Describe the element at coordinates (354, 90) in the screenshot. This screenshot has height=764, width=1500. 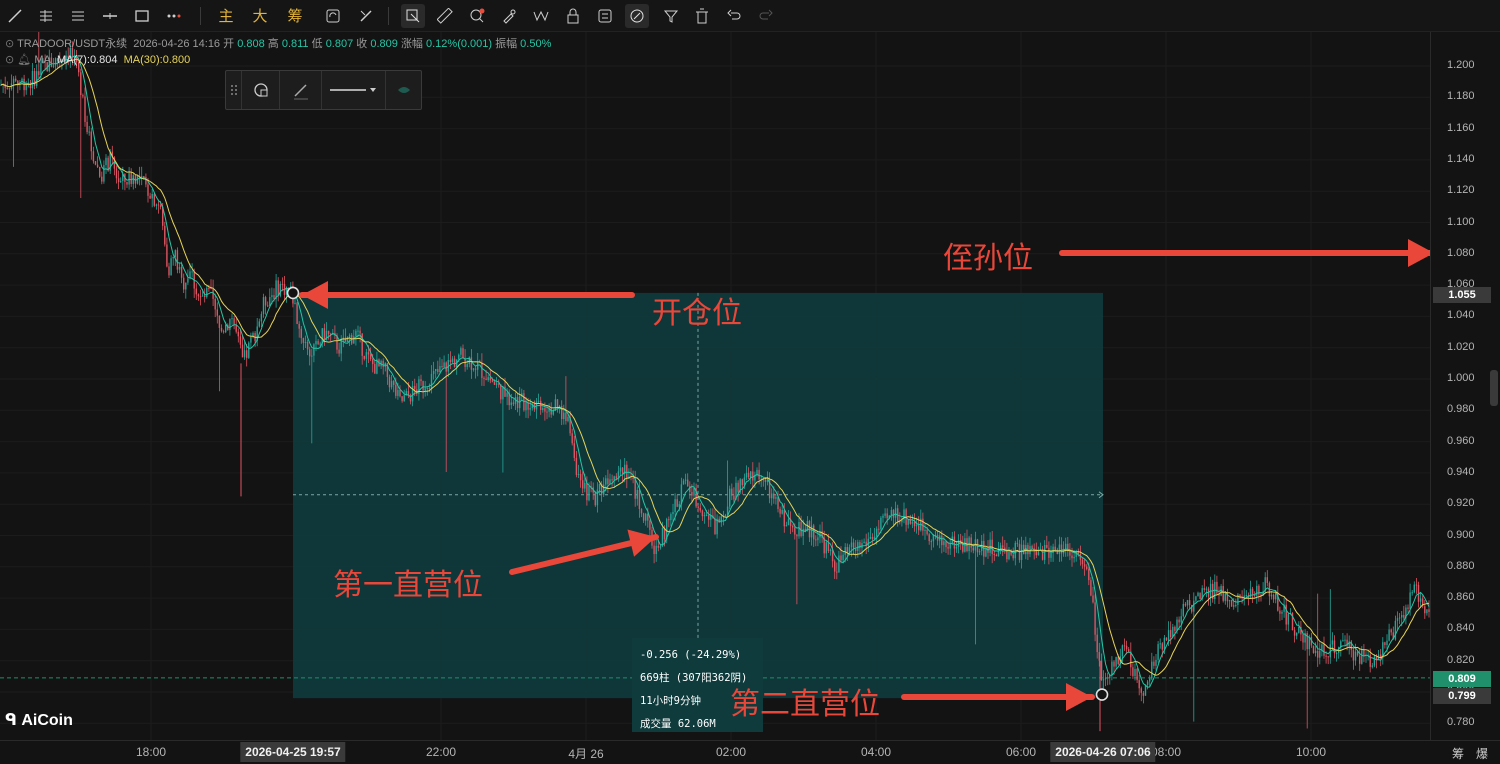
I see `line-style-dropdown` at that location.